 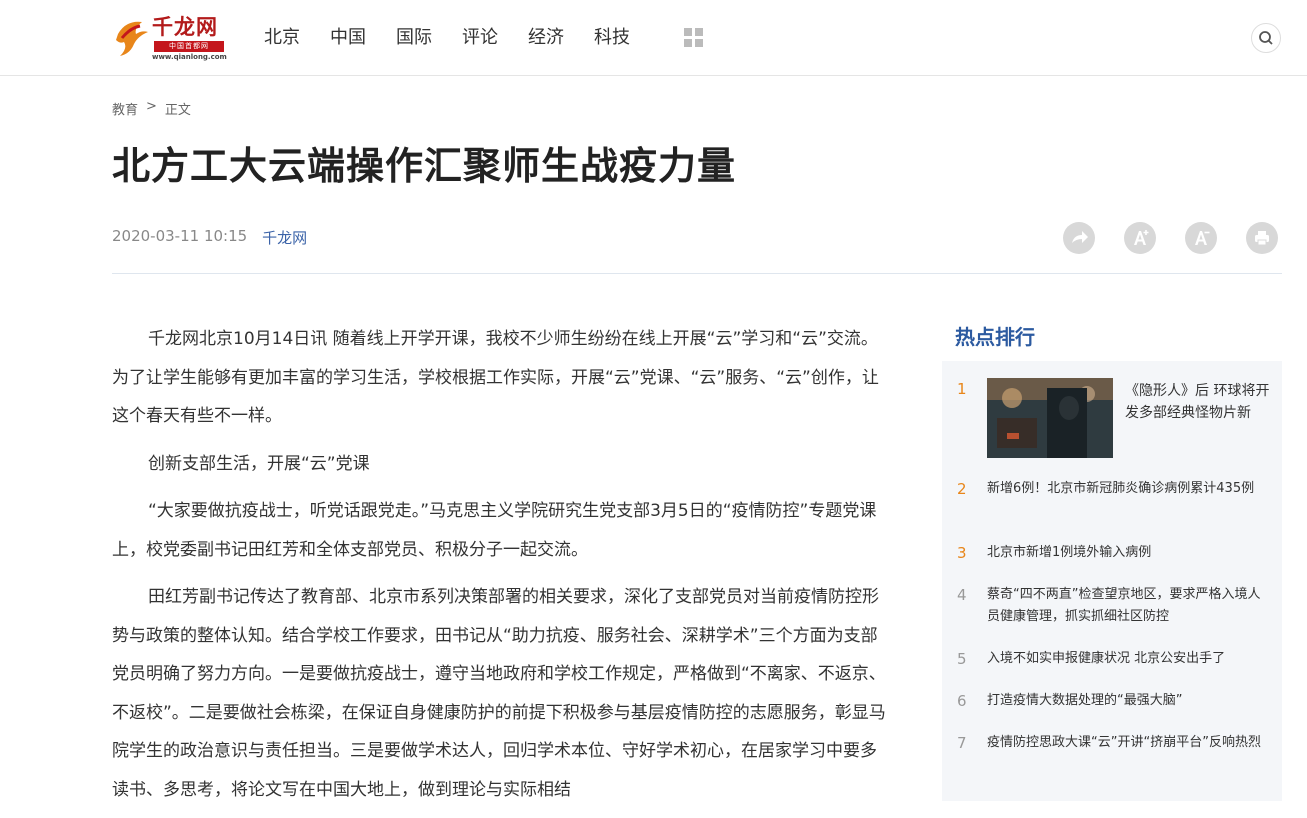 I want to click on breadcrumb-section-link: 教育, so click(x=125, y=108).